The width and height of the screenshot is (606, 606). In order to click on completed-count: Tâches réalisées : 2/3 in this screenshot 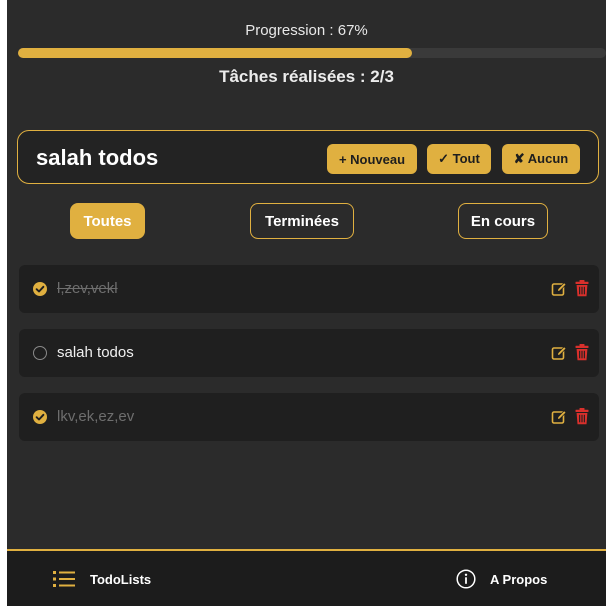, I will do `click(306, 76)`.